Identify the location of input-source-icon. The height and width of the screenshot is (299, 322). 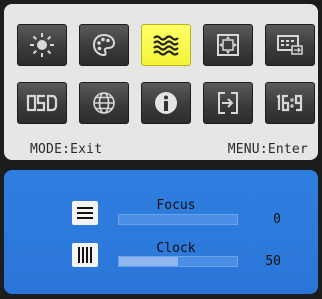
(290, 45).